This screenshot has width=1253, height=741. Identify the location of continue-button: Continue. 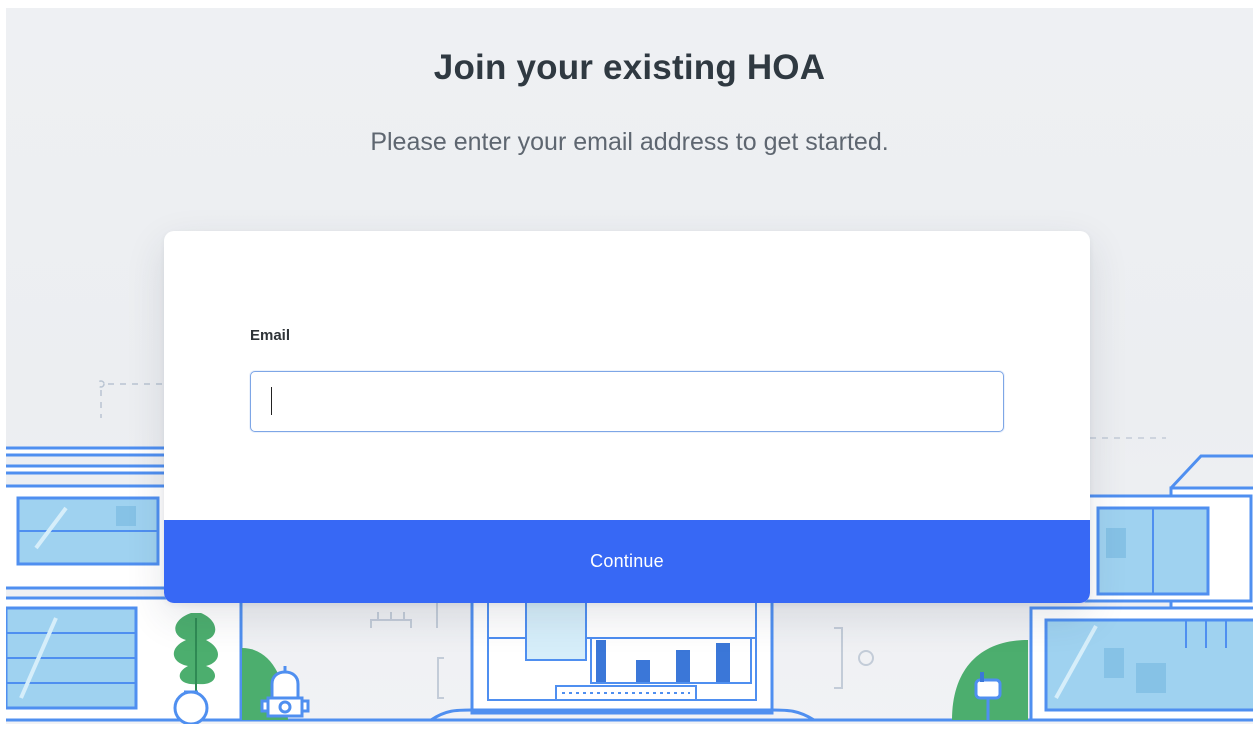
(627, 561).